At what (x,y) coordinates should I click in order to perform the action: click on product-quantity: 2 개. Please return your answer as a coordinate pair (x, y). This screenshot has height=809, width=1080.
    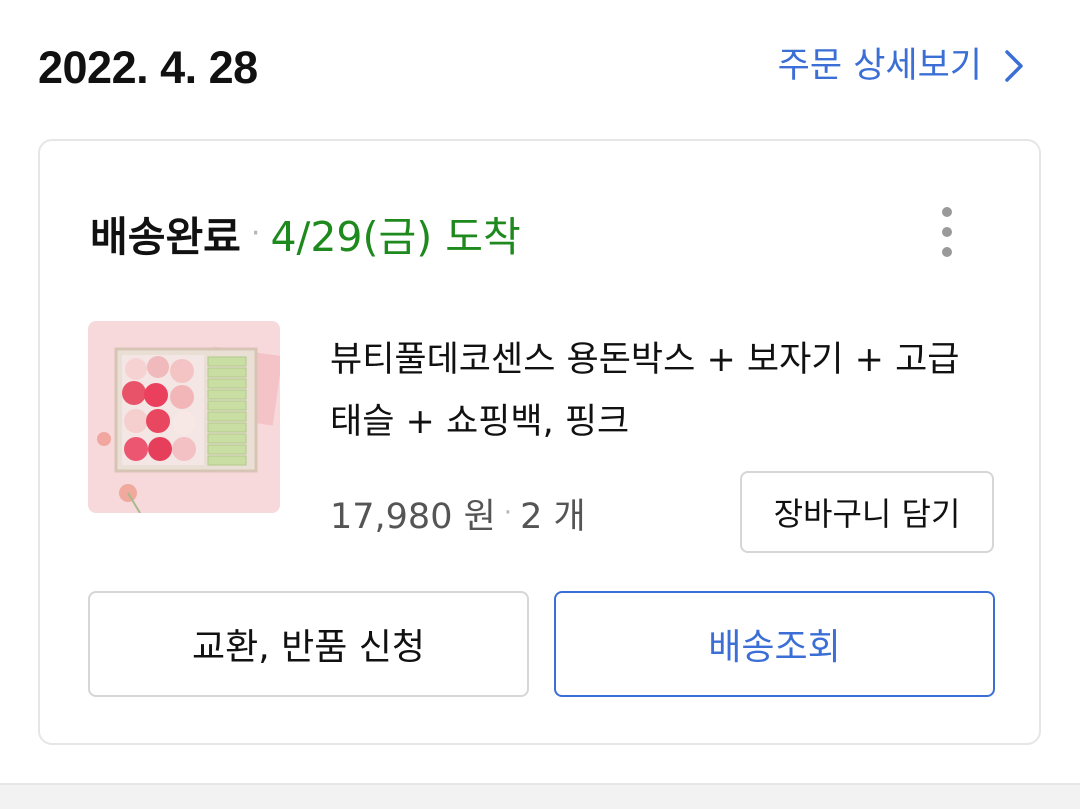
    Looking at the image, I should click on (553, 516).